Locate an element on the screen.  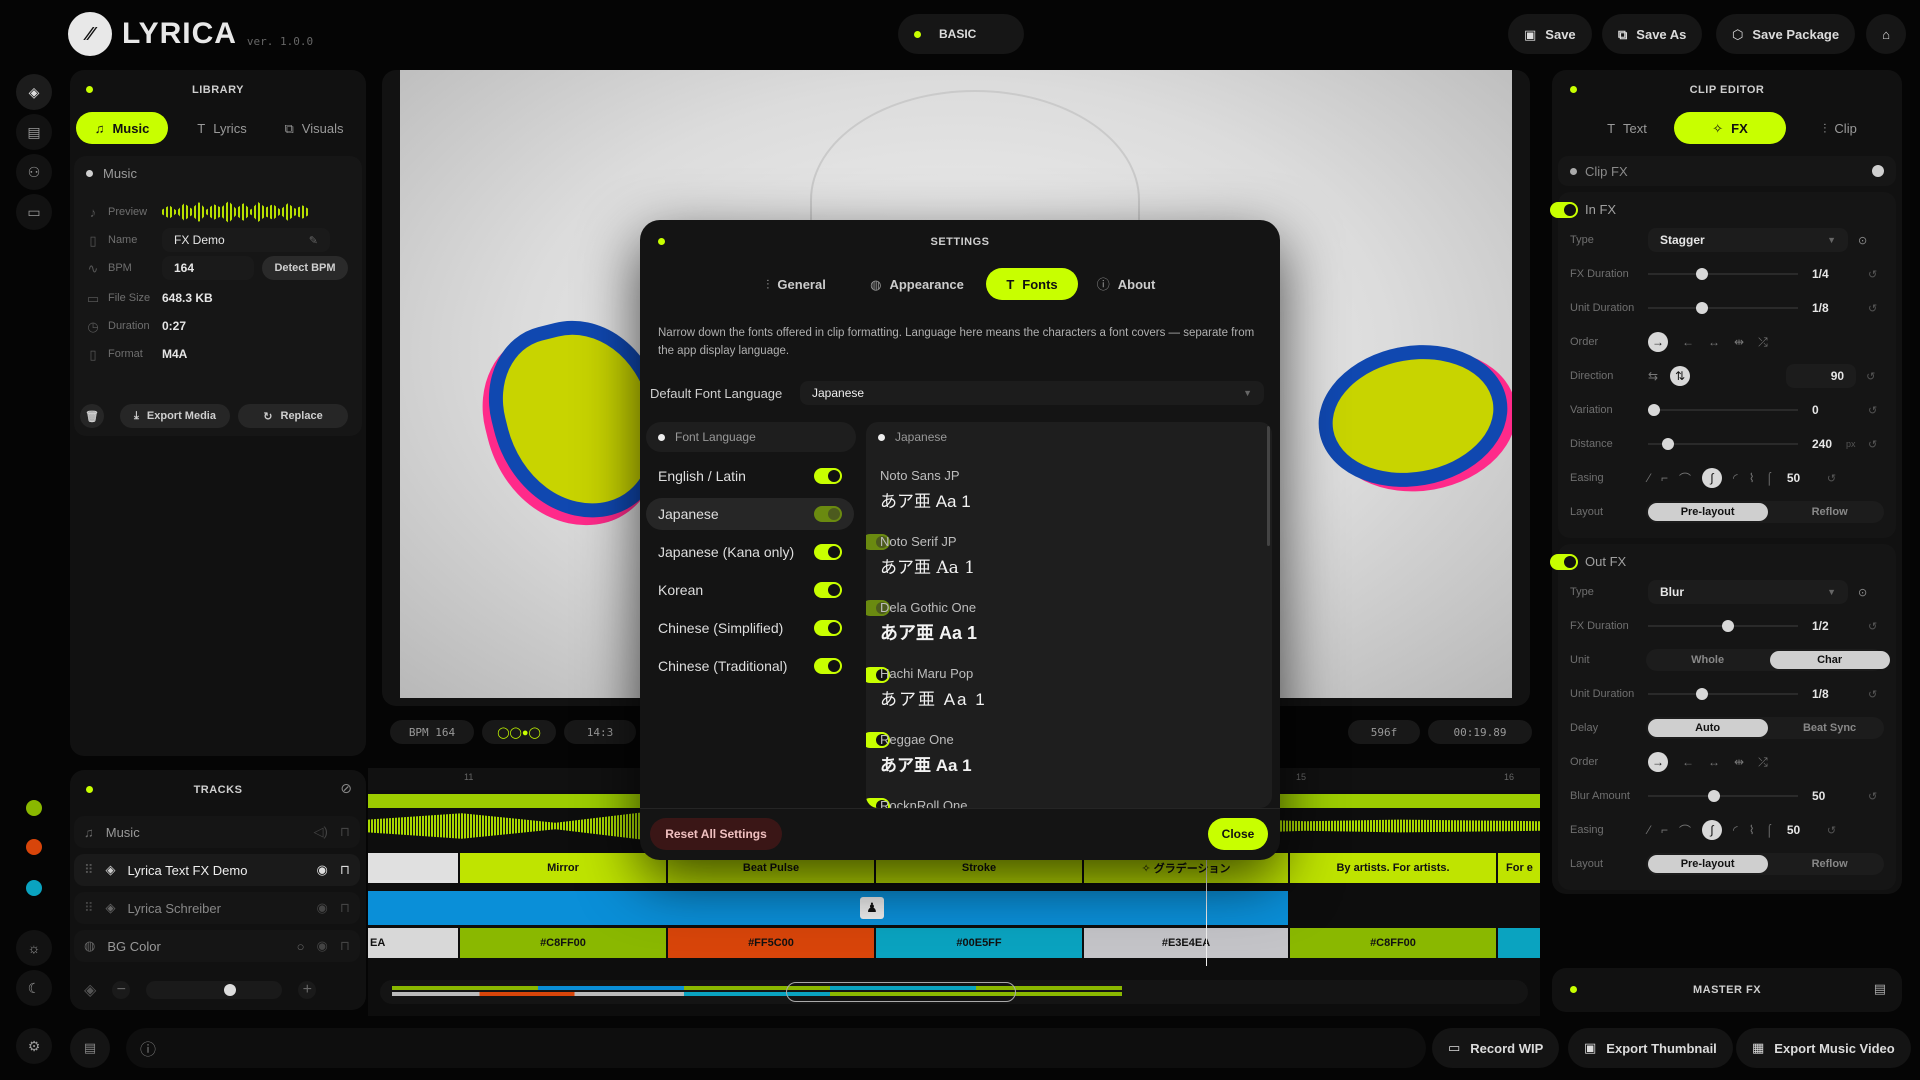
direction-horizontal-icon: ⇆ is located at coordinates (1653, 376).